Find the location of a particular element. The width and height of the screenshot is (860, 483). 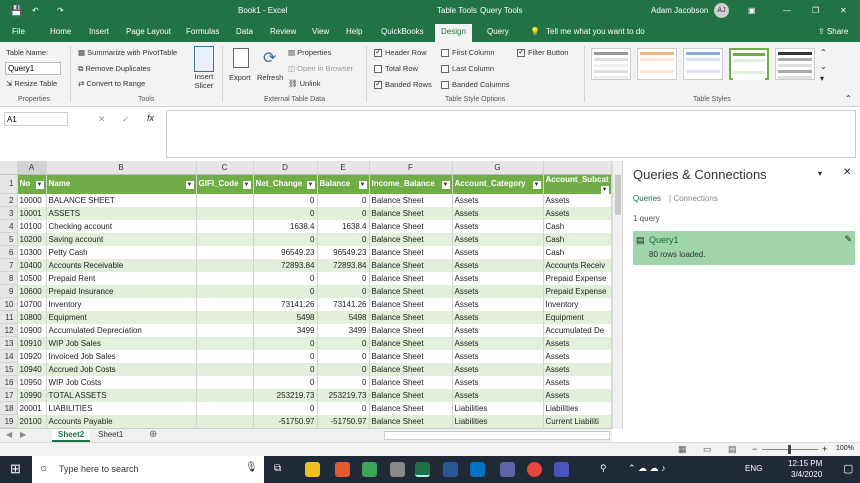

row-header: 9 is located at coordinates (9, 291).